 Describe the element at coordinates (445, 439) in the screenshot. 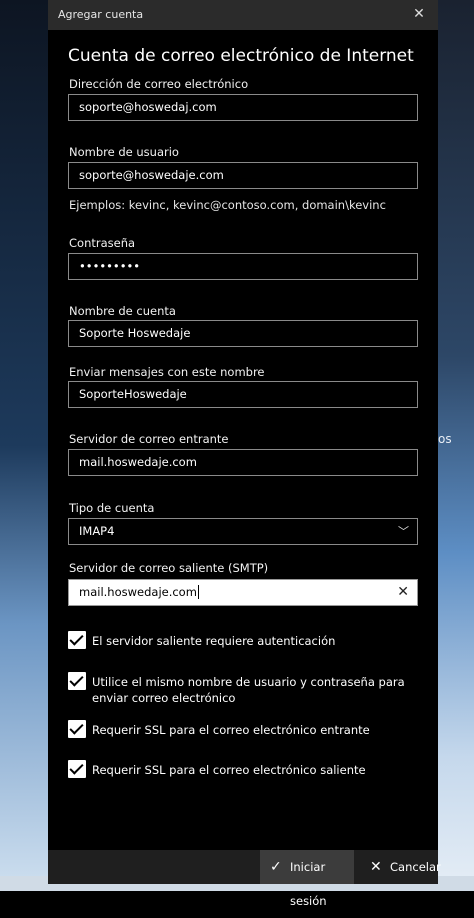

I see `background-window-text: os` at that location.